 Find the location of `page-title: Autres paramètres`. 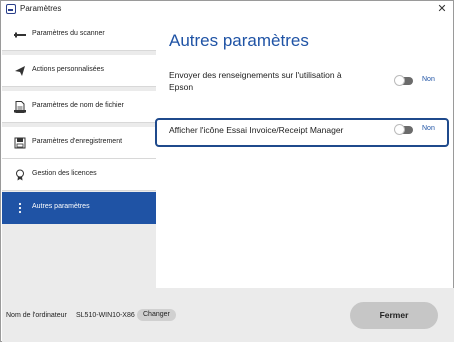

page-title: Autres paramètres is located at coordinates (239, 40).